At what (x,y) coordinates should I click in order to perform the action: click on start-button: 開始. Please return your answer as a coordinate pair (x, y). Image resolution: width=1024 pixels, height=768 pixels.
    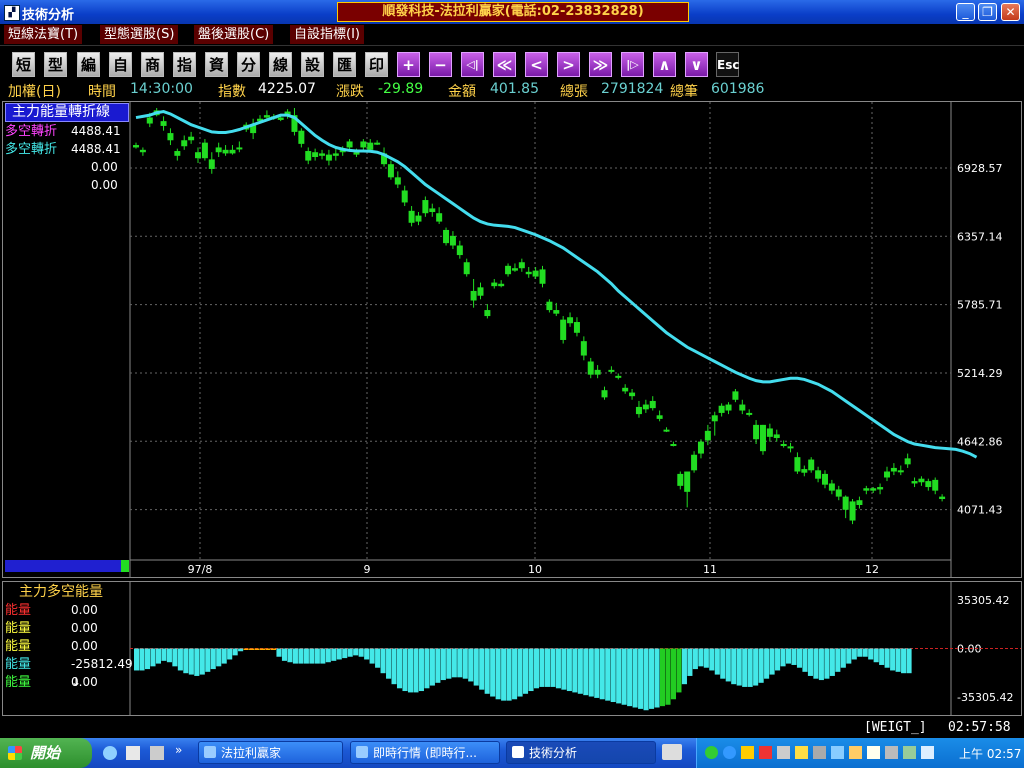
    Looking at the image, I should click on (46, 753).